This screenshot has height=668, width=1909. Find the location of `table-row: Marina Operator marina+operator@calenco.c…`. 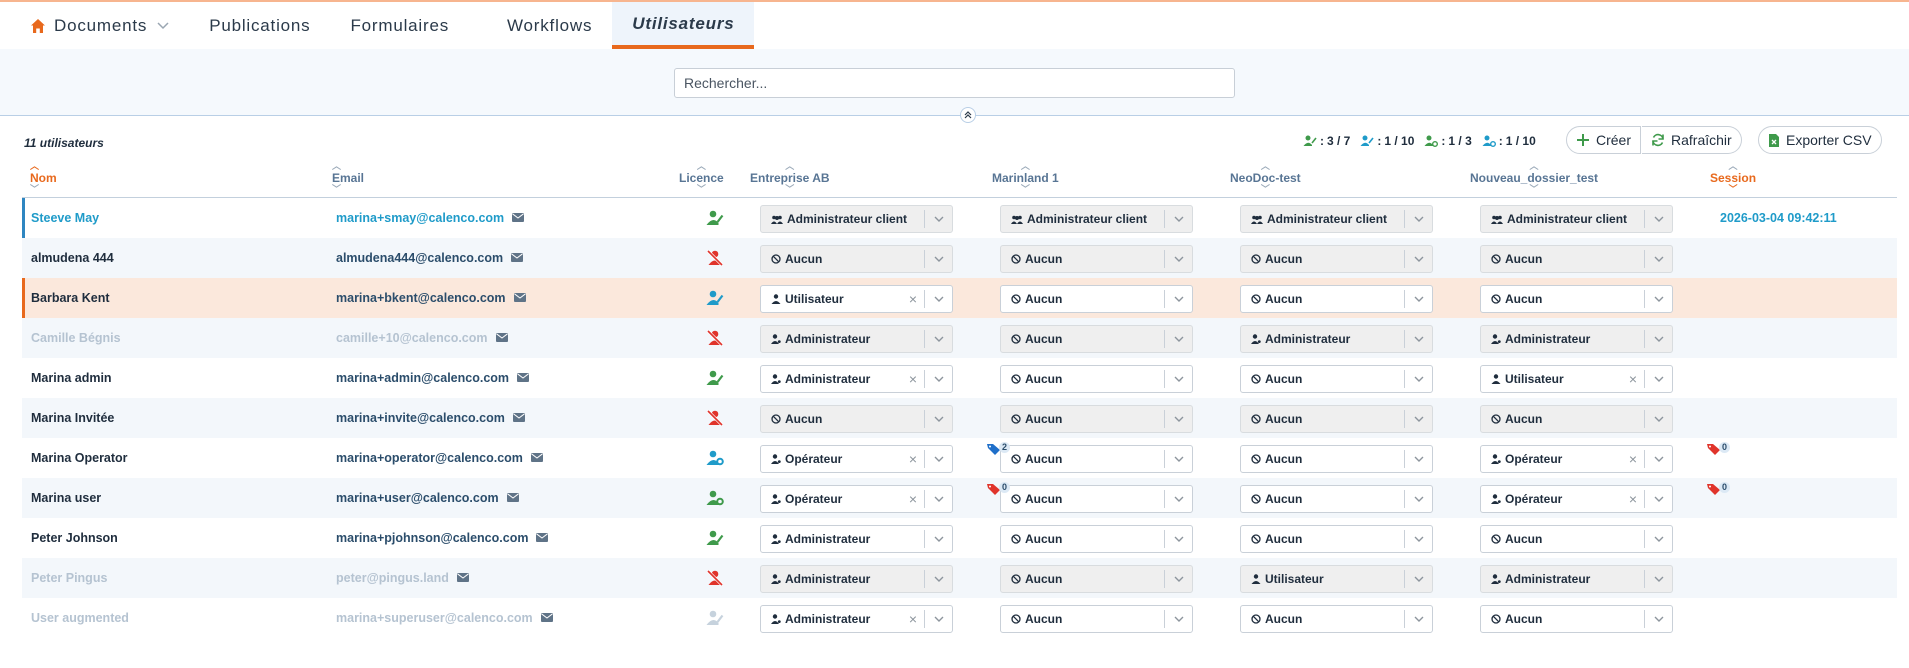

table-row: Marina Operator marina+operator@calenco.c… is located at coordinates (959, 458).